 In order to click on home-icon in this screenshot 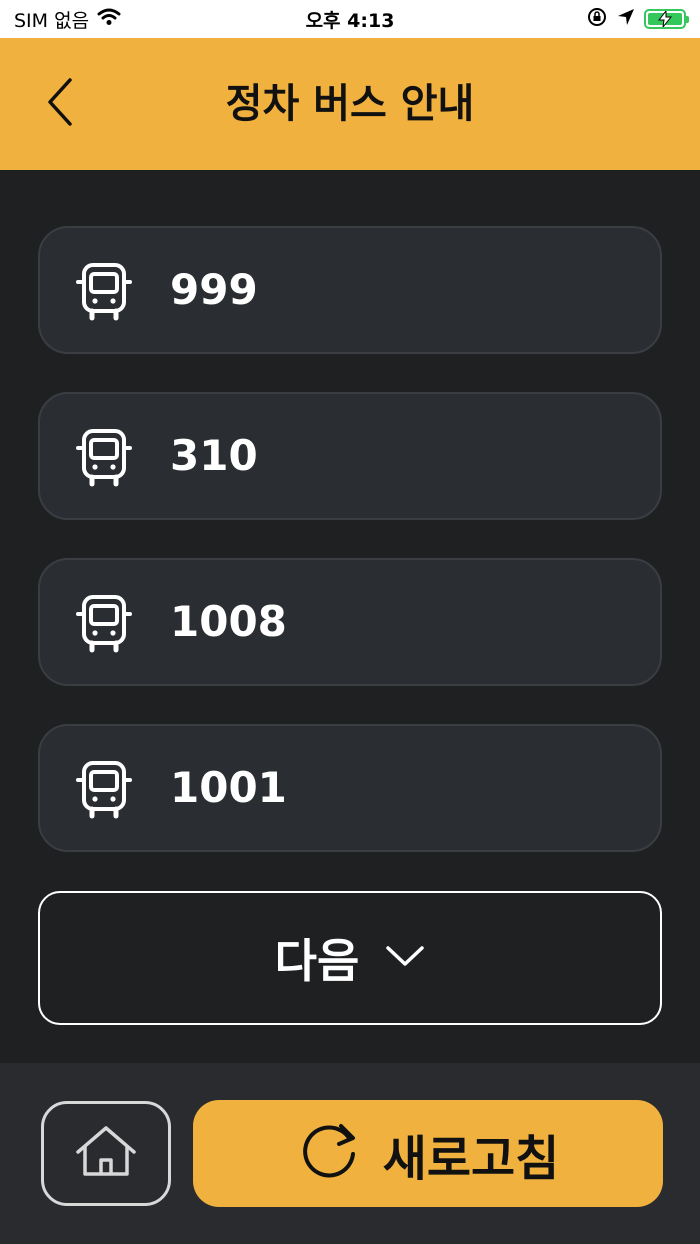, I will do `click(106, 1154)`.